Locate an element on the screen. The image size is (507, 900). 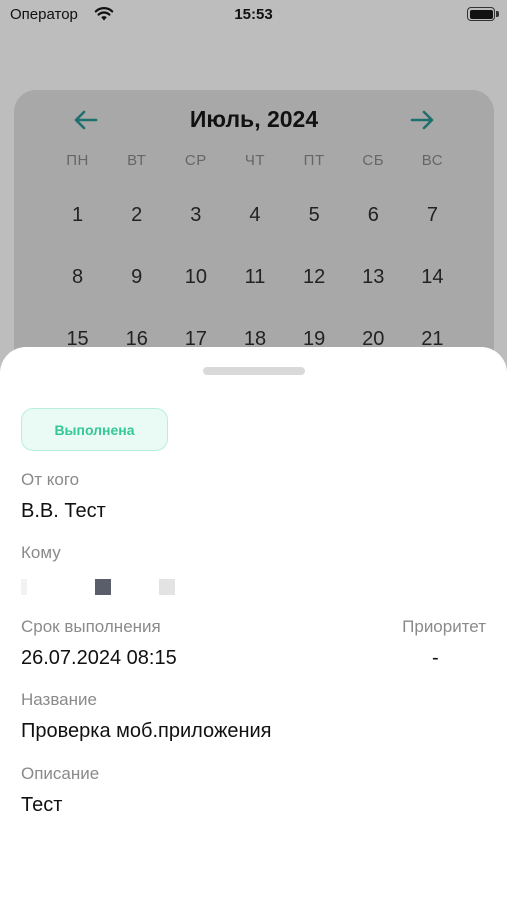
calendar-day: 5 is located at coordinates (314, 215).